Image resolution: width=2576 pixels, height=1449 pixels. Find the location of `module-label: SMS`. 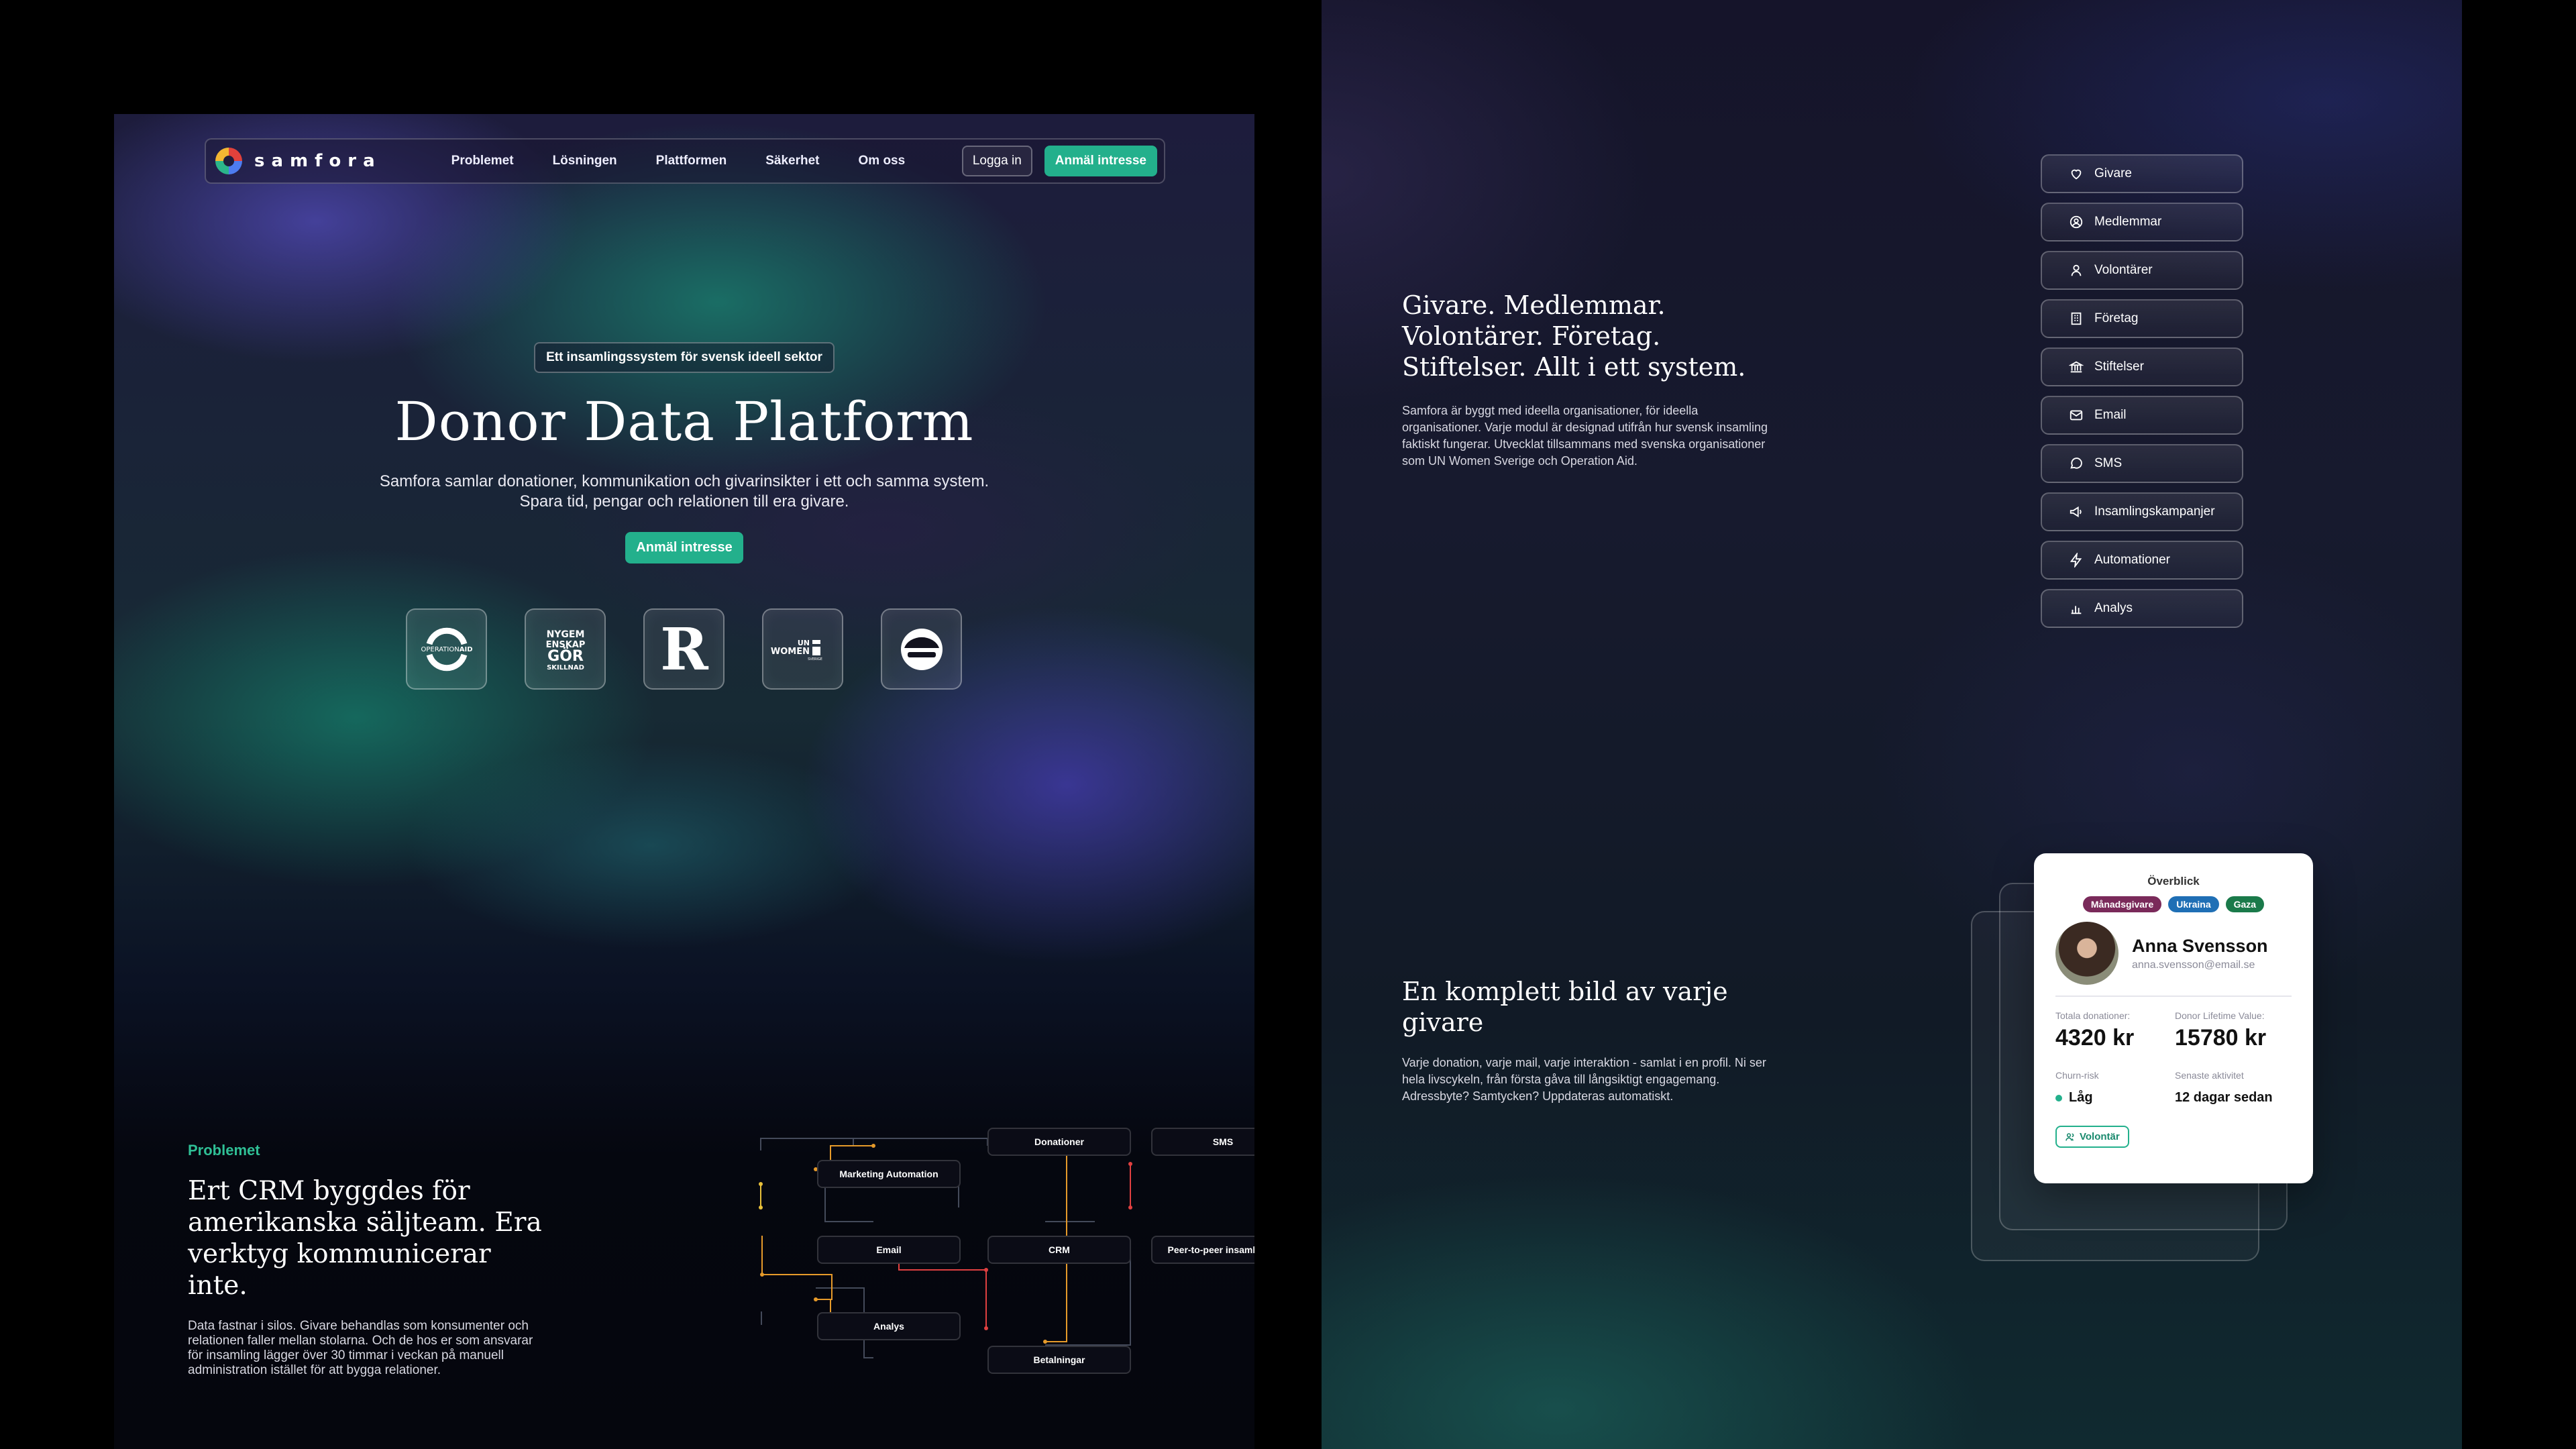

module-label: SMS is located at coordinates (2108, 463).